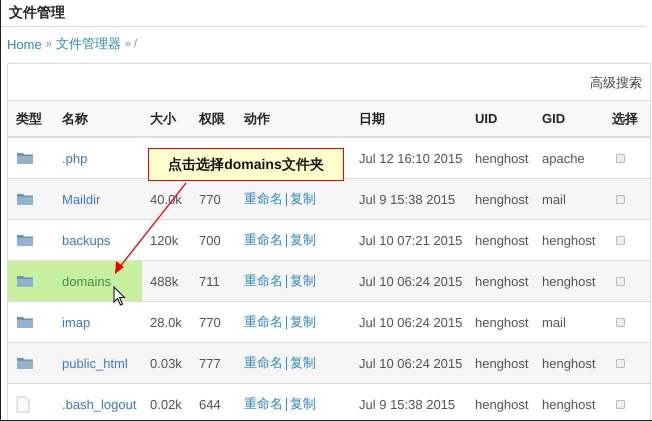 This screenshot has height=421, width=652. What do you see at coordinates (209, 281) in the screenshot?
I see `permission-cell: 711` at bounding box center [209, 281].